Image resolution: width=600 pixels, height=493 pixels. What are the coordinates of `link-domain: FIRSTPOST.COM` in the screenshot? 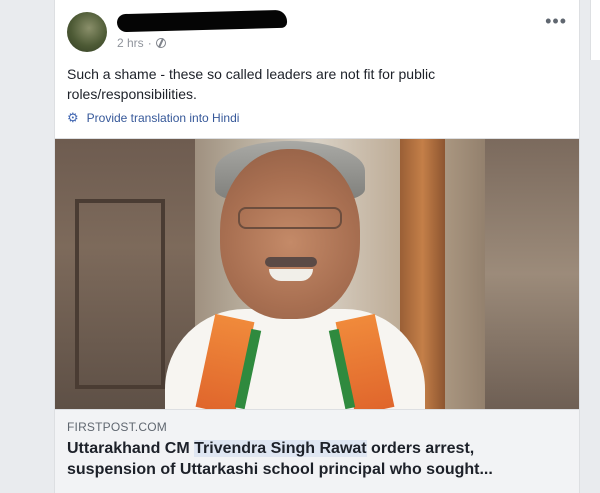 It's located at (117, 427).